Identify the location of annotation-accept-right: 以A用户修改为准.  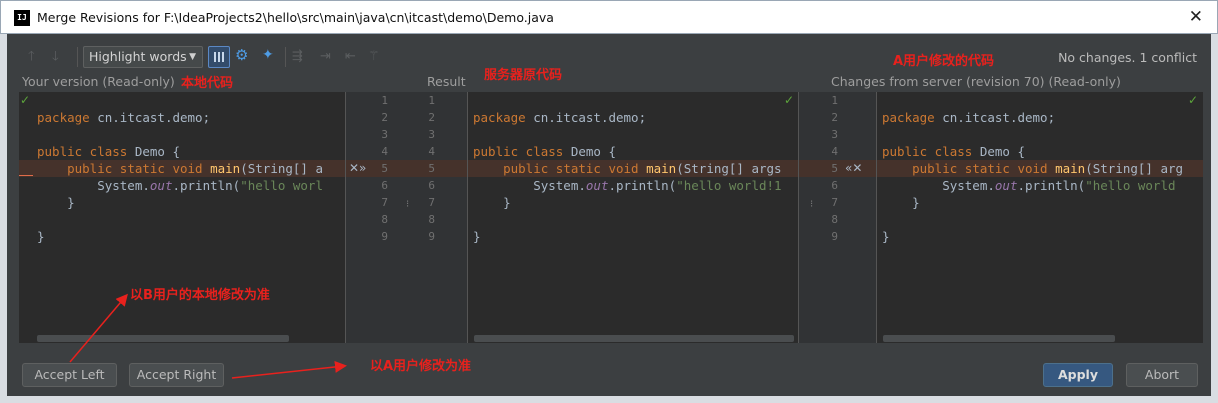
(421, 366).